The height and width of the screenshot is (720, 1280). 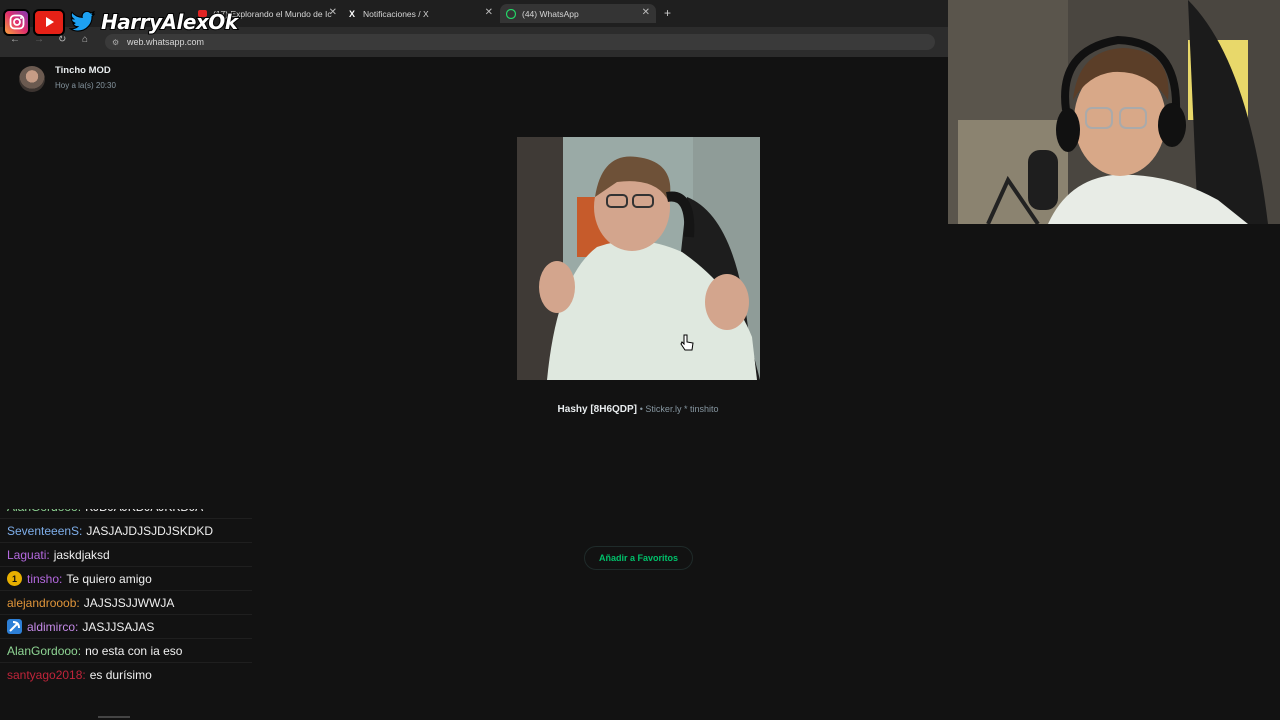 I want to click on tab-label: (44) WhatsApp, so click(x=550, y=13).